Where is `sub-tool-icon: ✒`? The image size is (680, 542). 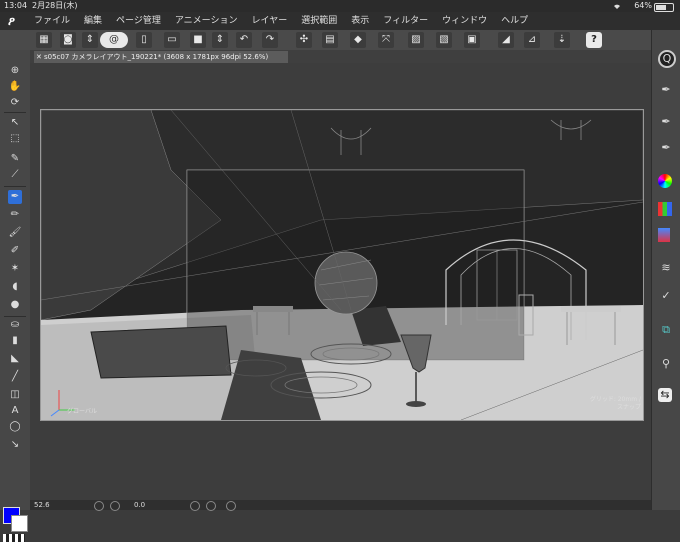
sub-tool-icon: ✒ is located at coordinates (666, 90).